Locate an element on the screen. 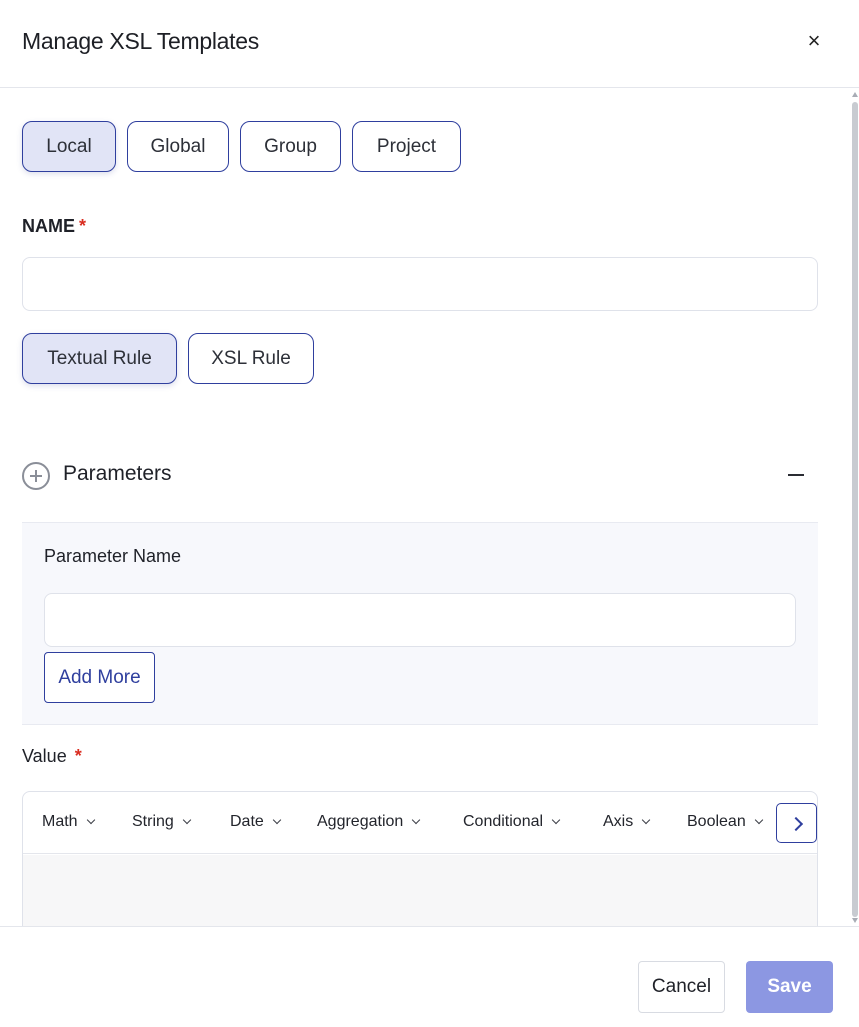 This screenshot has height=1027, width=859. cancel-button: Cancel is located at coordinates (681, 987).